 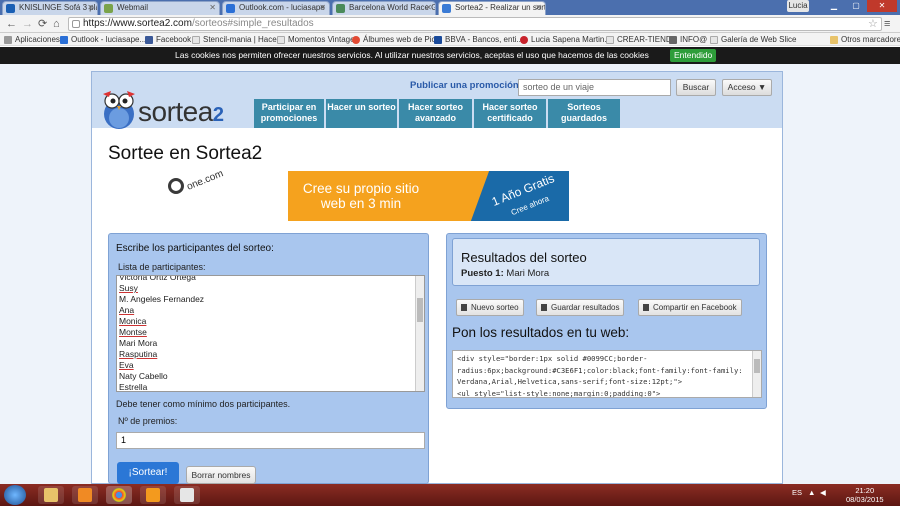 What do you see at coordinates (584, 113) in the screenshot?
I see `nav-sorteos-guardados: Sorteos guardados` at bounding box center [584, 113].